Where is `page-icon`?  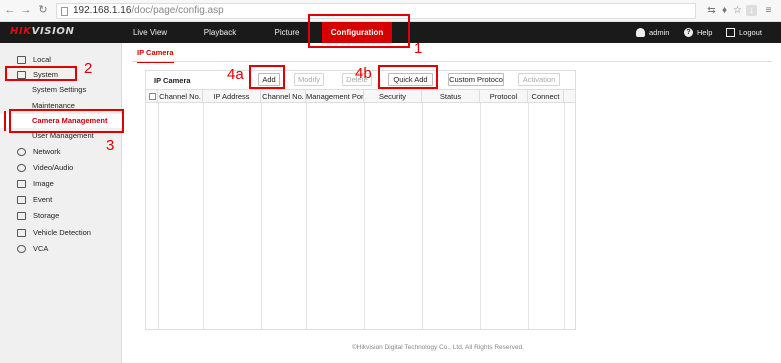 page-icon is located at coordinates (64, 11).